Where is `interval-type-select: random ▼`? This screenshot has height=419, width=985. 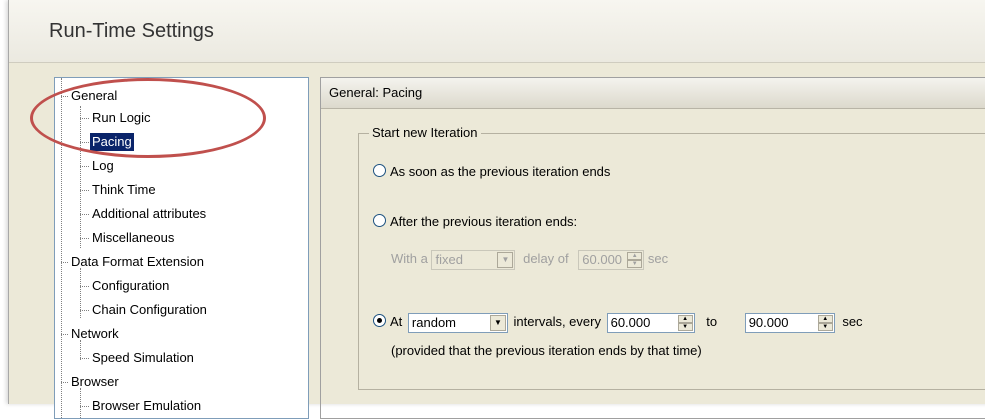 interval-type-select: random ▼ is located at coordinates (457, 322).